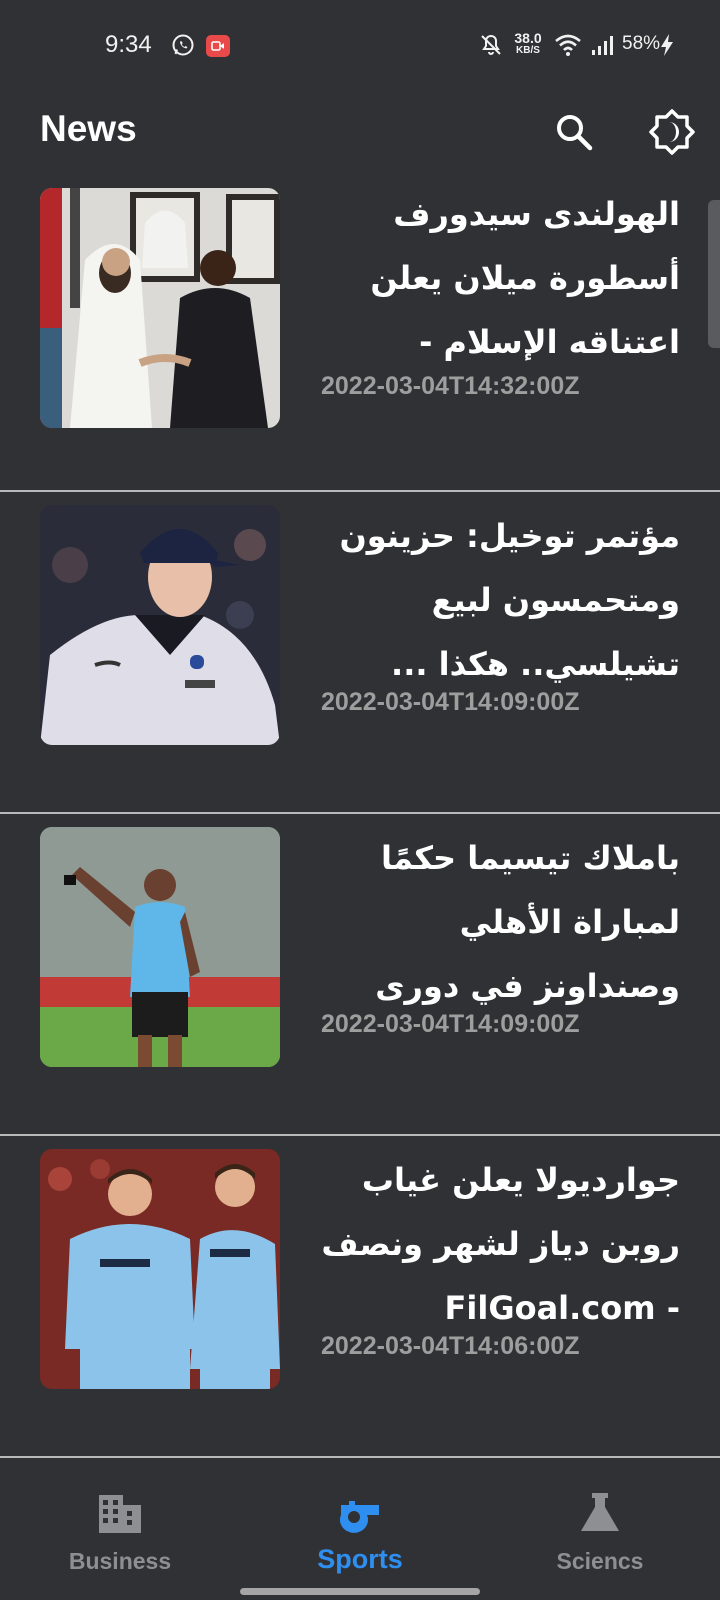 The width and height of the screenshot is (720, 1600). What do you see at coordinates (600, 1512) in the screenshot?
I see `flask-icon` at bounding box center [600, 1512].